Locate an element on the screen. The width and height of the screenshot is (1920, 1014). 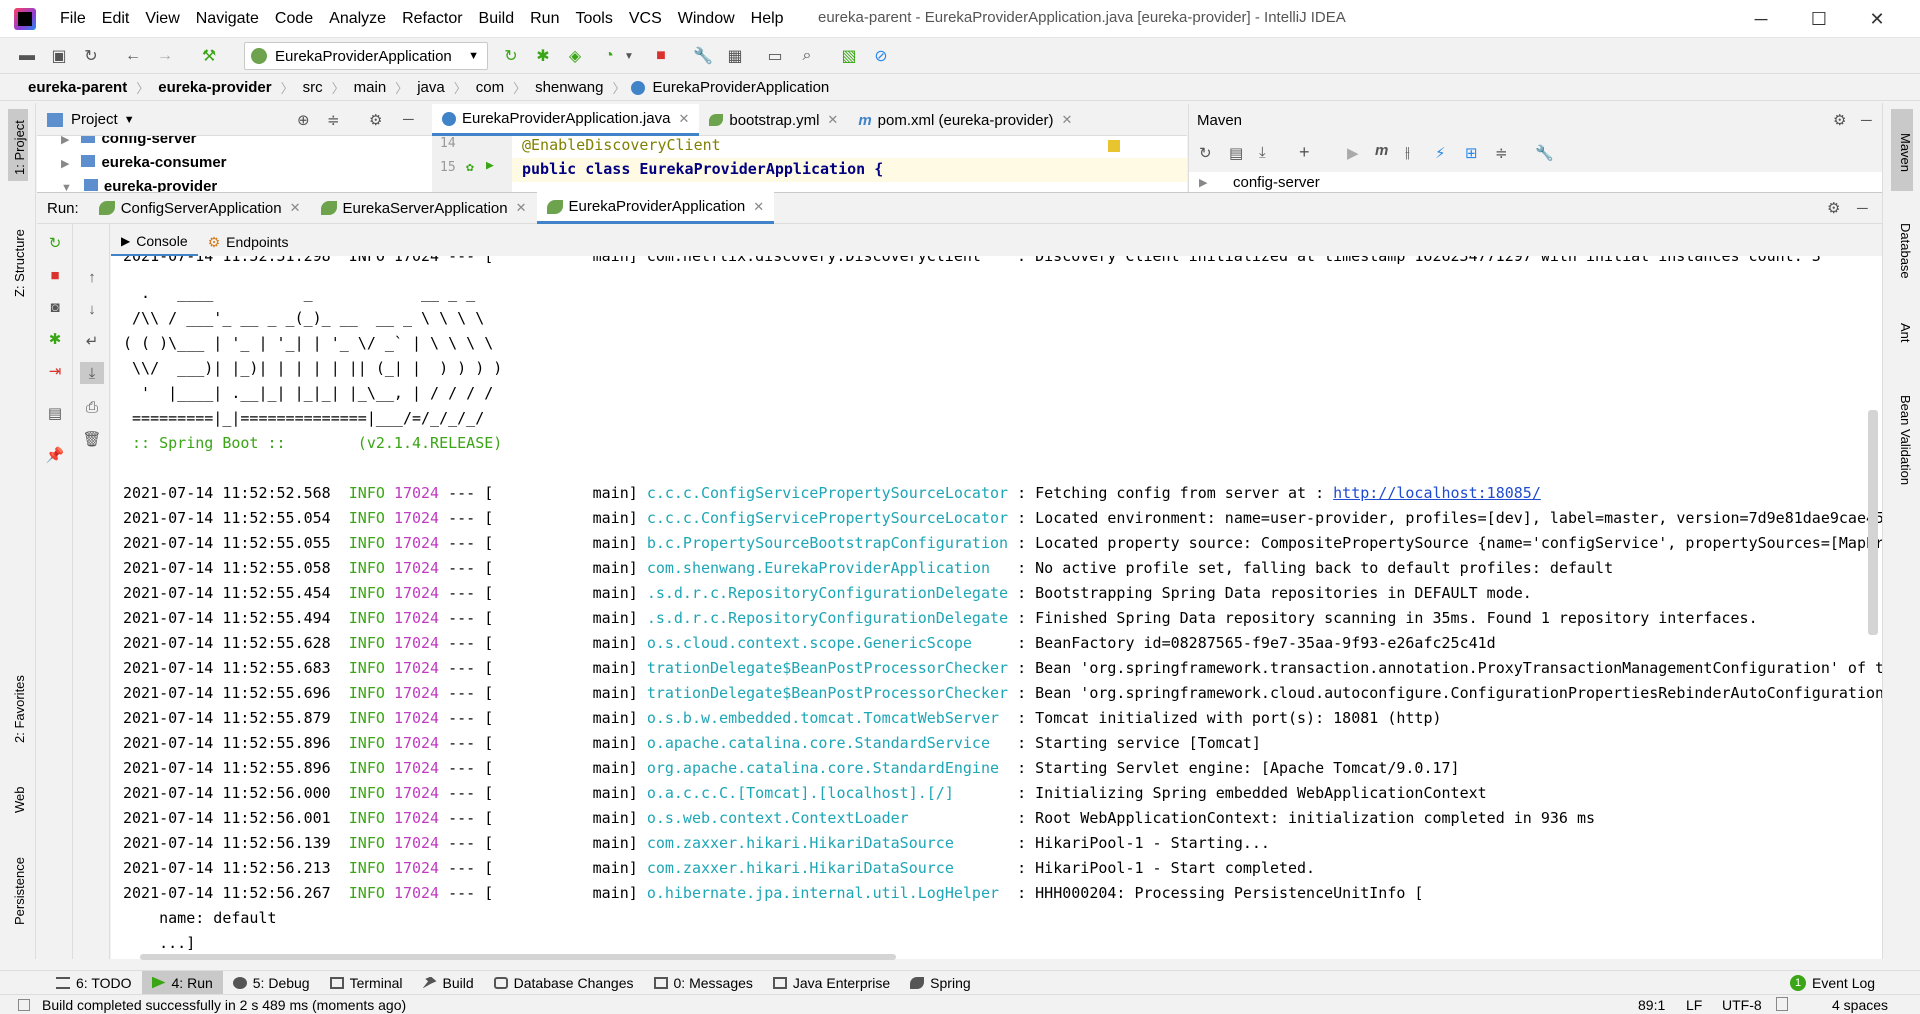
maven-tree-item: config-server is located at coordinates (1276, 182).